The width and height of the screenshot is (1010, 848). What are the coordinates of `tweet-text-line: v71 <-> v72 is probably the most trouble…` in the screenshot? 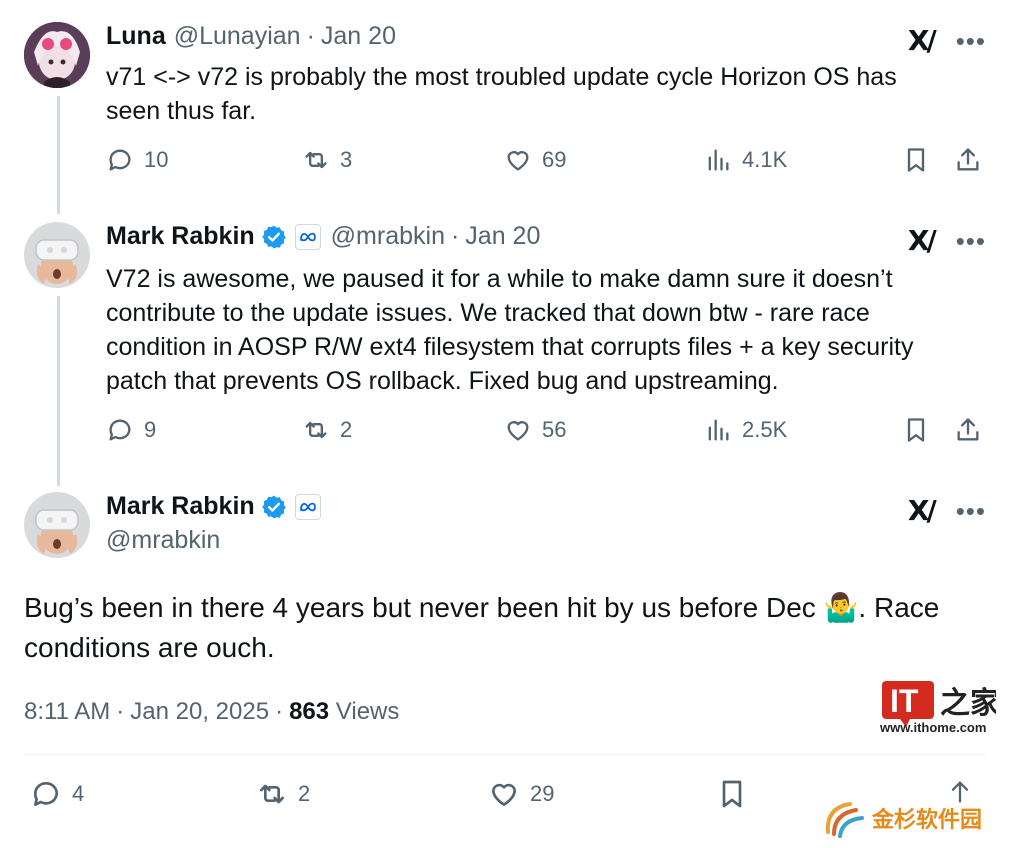 It's located at (501, 77).